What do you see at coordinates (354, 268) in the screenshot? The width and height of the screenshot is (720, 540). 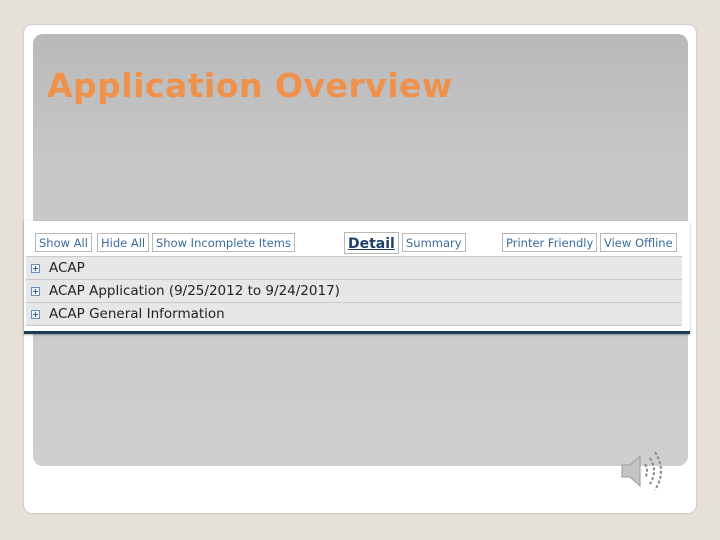 I see `tree-item-acap: ACAP` at bounding box center [354, 268].